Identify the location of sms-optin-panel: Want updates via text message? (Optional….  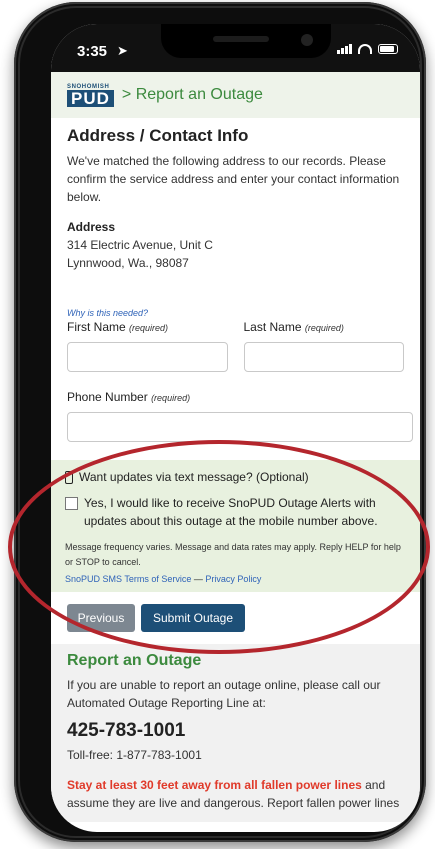
(235, 526).